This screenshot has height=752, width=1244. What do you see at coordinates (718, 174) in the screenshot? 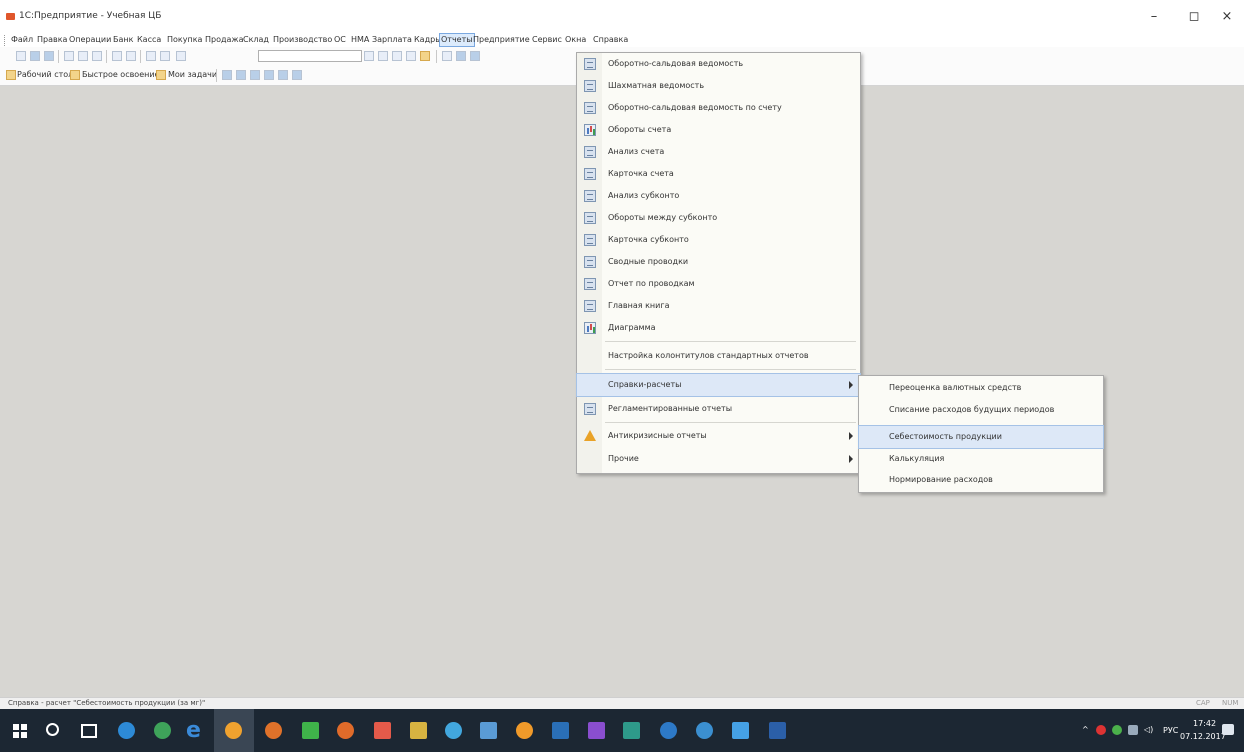
I see `menu-item-account-card: Карточка счета` at bounding box center [718, 174].